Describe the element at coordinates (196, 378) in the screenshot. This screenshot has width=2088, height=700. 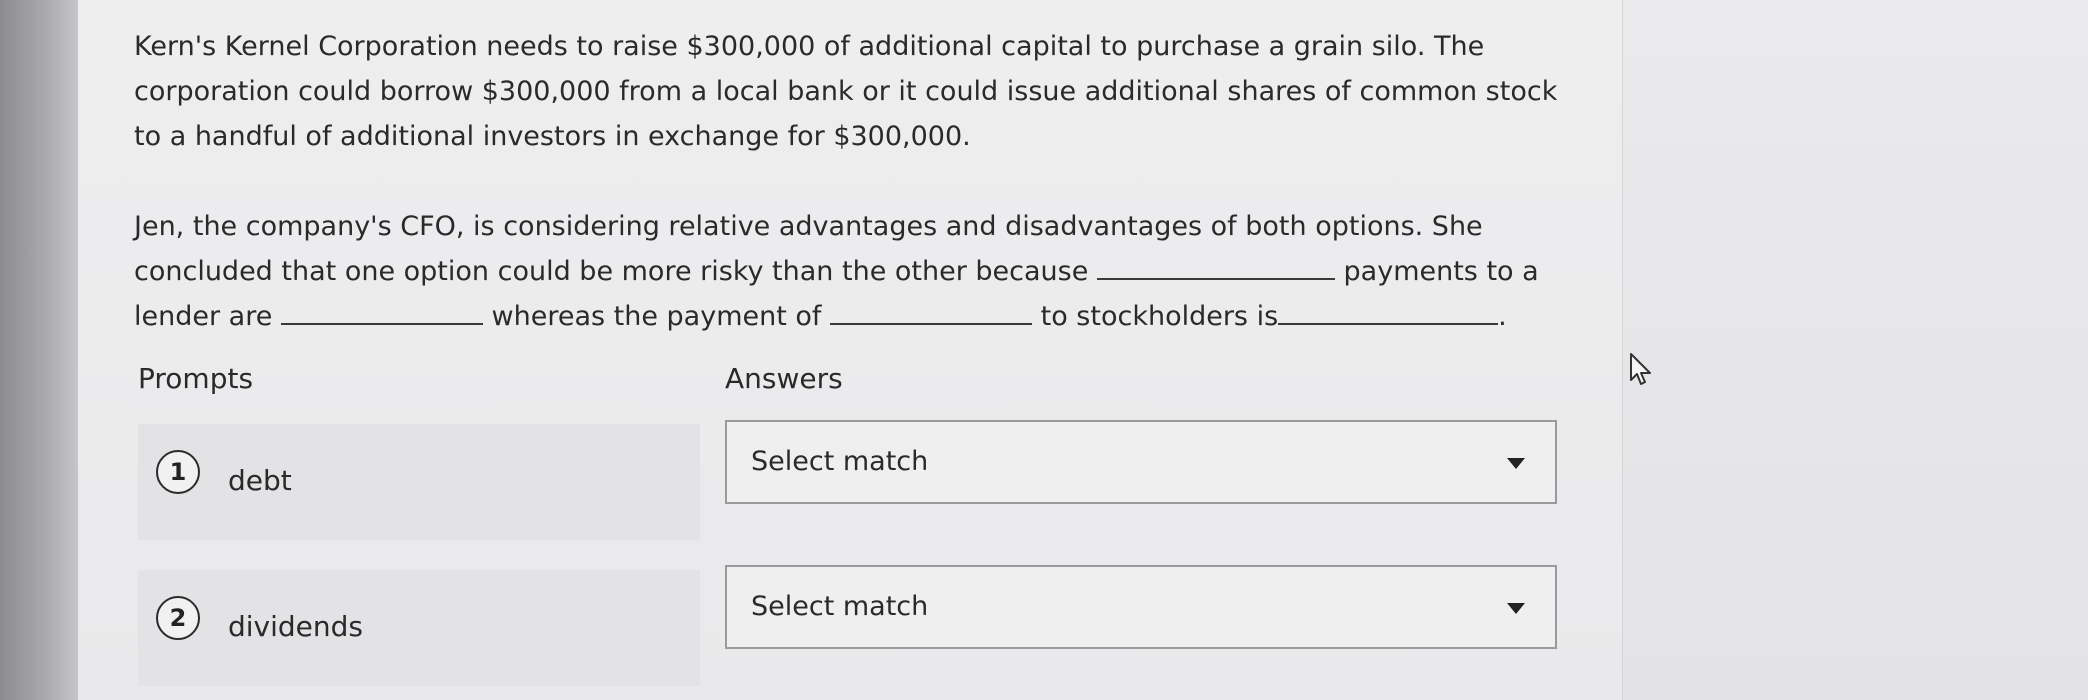
I see `prompts-heading: Prompts` at that location.